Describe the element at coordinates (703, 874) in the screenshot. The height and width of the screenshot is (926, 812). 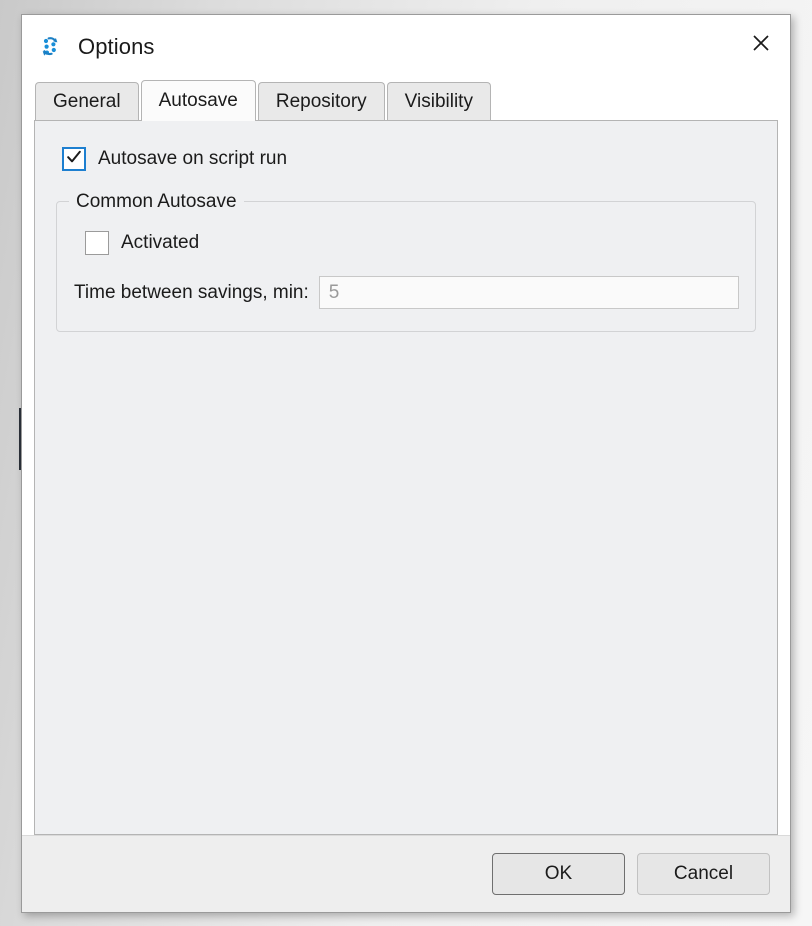
I see `cancel-button: Cancel` at that location.